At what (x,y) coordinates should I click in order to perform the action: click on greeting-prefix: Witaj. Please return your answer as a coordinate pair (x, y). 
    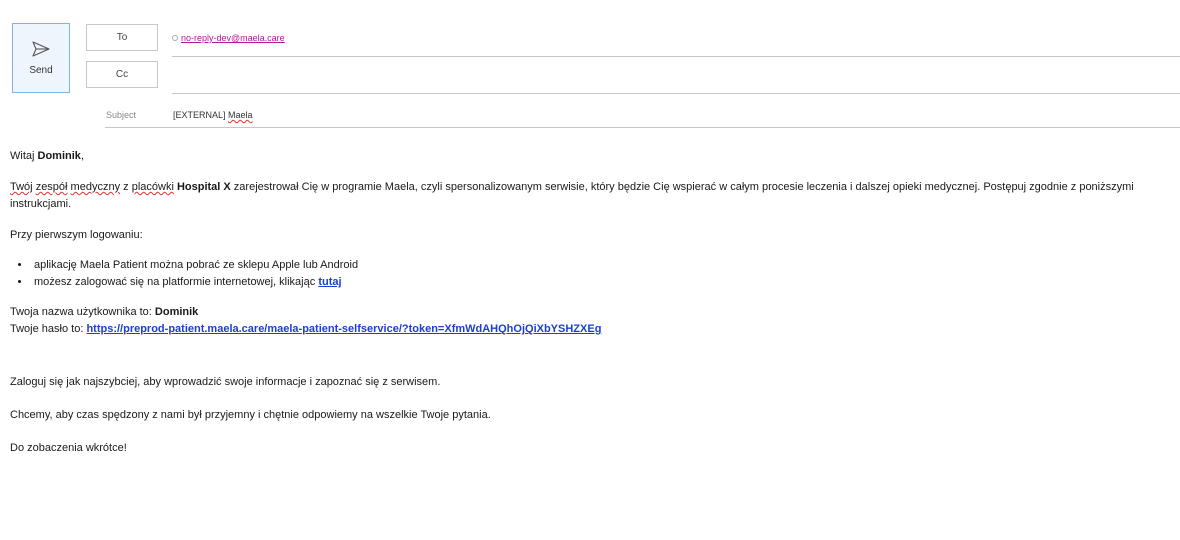
    Looking at the image, I should click on (24, 156).